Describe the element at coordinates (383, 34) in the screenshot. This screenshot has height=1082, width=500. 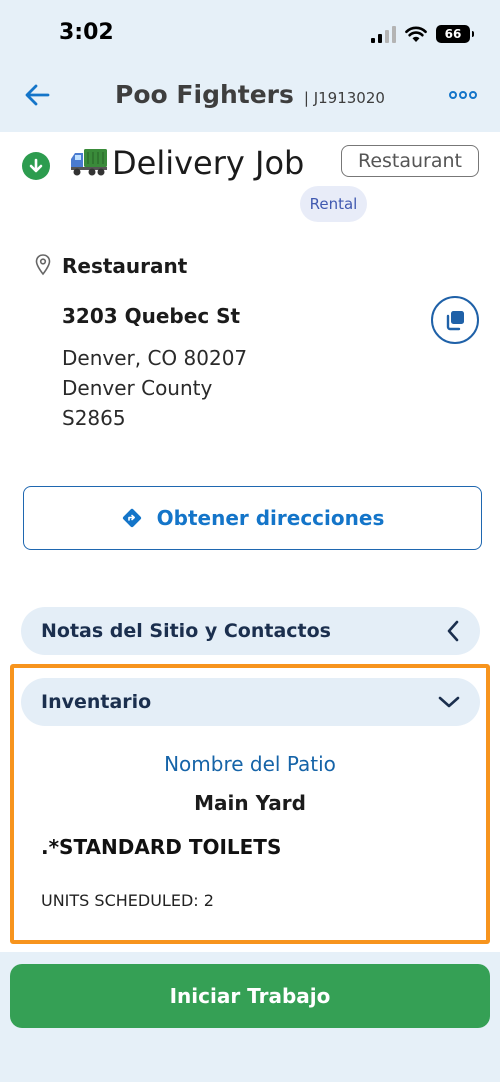
I see `cellular-signal-icon` at that location.